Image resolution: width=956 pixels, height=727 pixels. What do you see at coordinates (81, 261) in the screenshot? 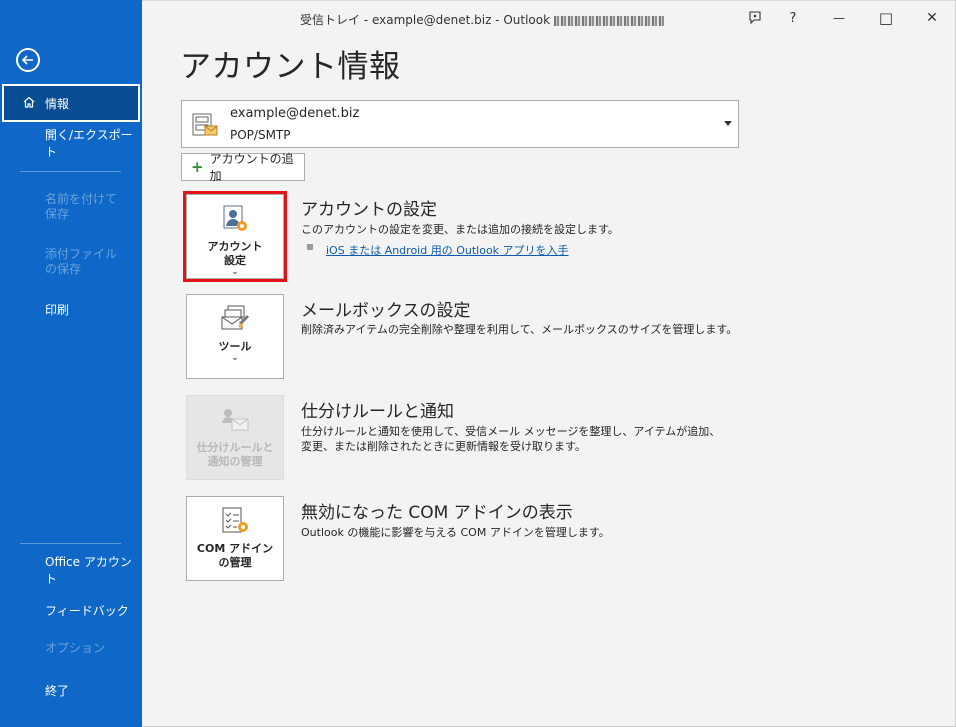
I see `sidebar-item-label: 添付ファイルの保存` at bounding box center [81, 261].